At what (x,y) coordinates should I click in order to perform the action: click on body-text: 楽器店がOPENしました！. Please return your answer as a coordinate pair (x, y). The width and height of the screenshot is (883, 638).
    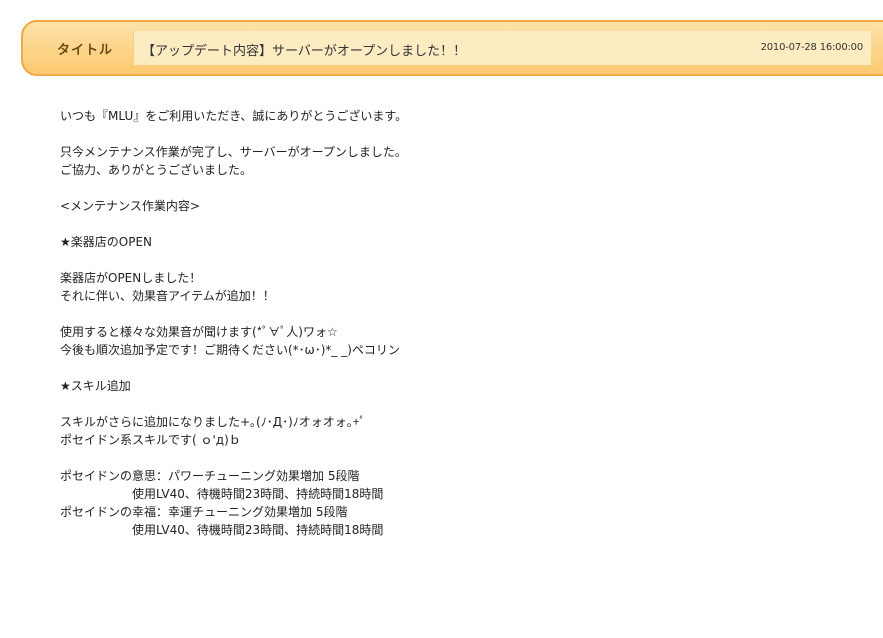
    Looking at the image, I should click on (131, 278).